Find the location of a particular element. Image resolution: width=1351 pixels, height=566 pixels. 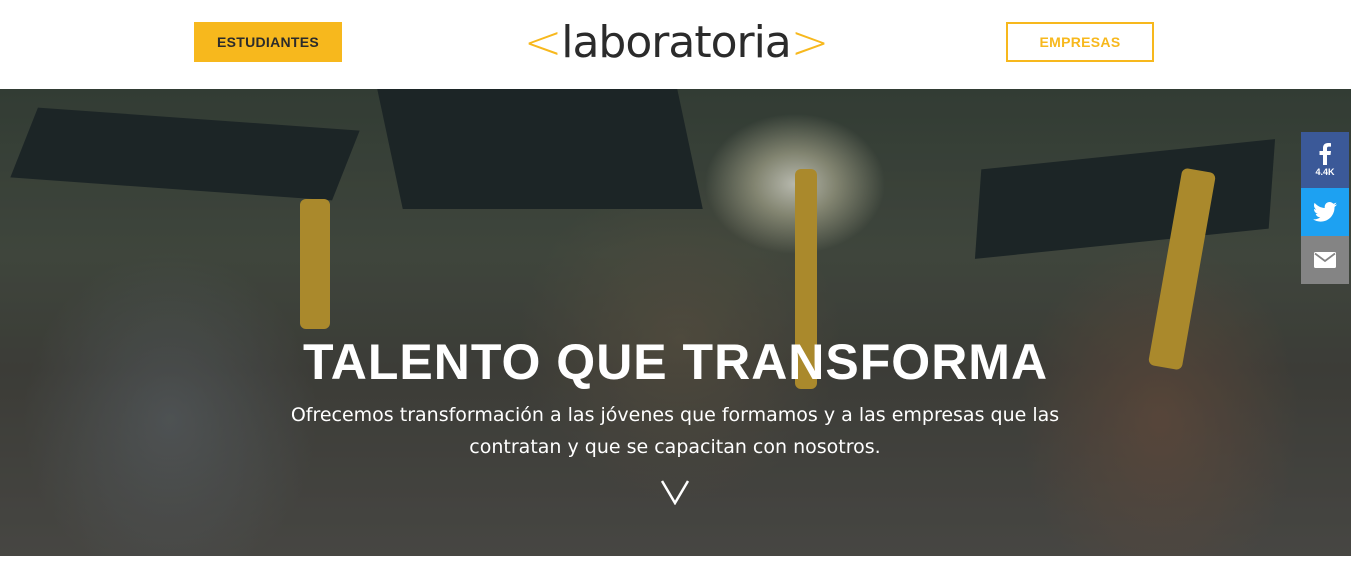

twitter-icon is located at coordinates (1325, 212).